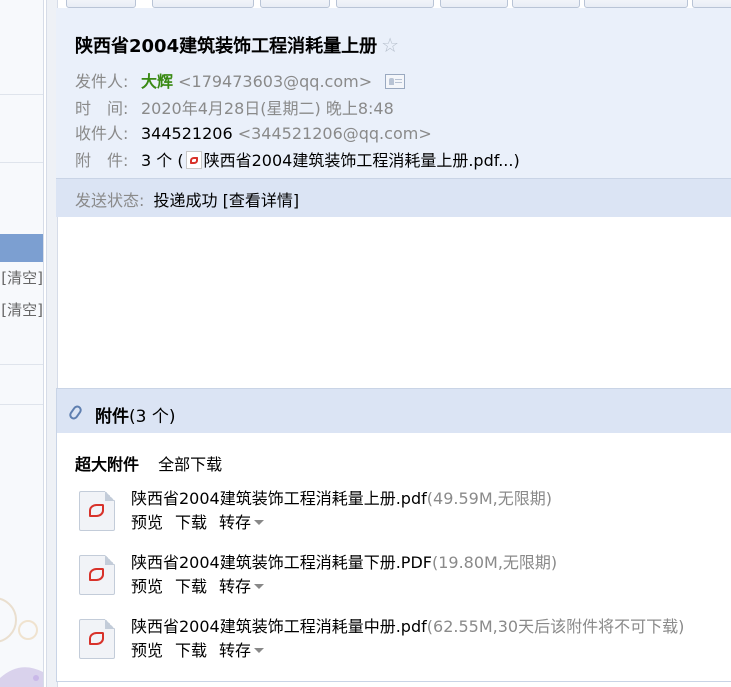  What do you see at coordinates (226, 46) in the screenshot?
I see `subject-text: 陕西省2004建筑装饰工程消耗量上册` at bounding box center [226, 46].